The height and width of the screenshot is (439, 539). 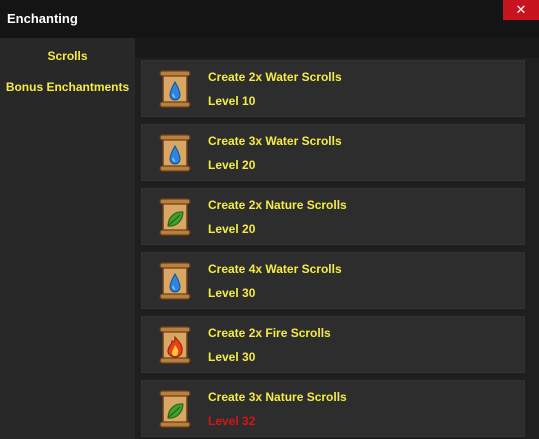 What do you see at coordinates (275, 77) in the screenshot?
I see `recipe-name: Create 2x Water Scrolls` at bounding box center [275, 77].